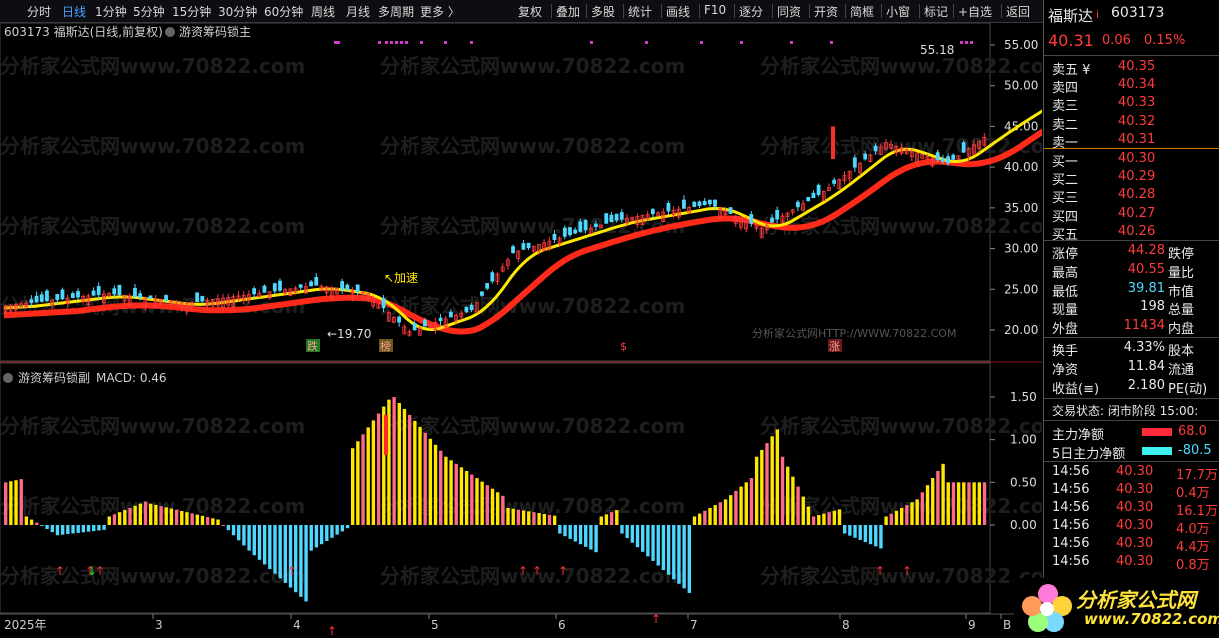  Describe the element at coordinates (1195, 450) in the screenshot. I see `net-value: -80.5` at that location.